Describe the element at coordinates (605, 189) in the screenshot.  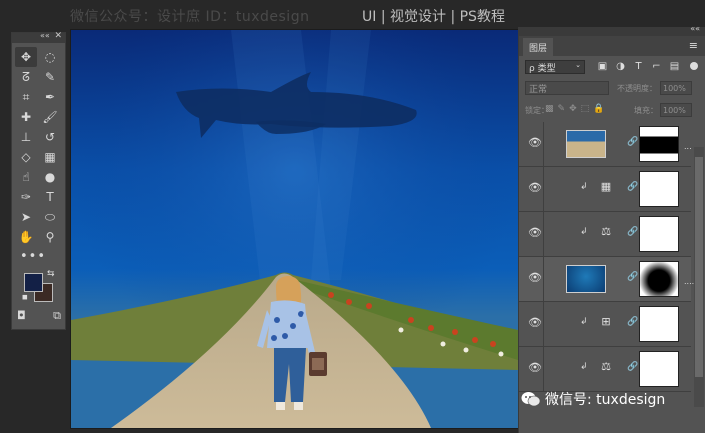
I see `layer-row: 👁 ↲ ▦ 🔗` at that location.